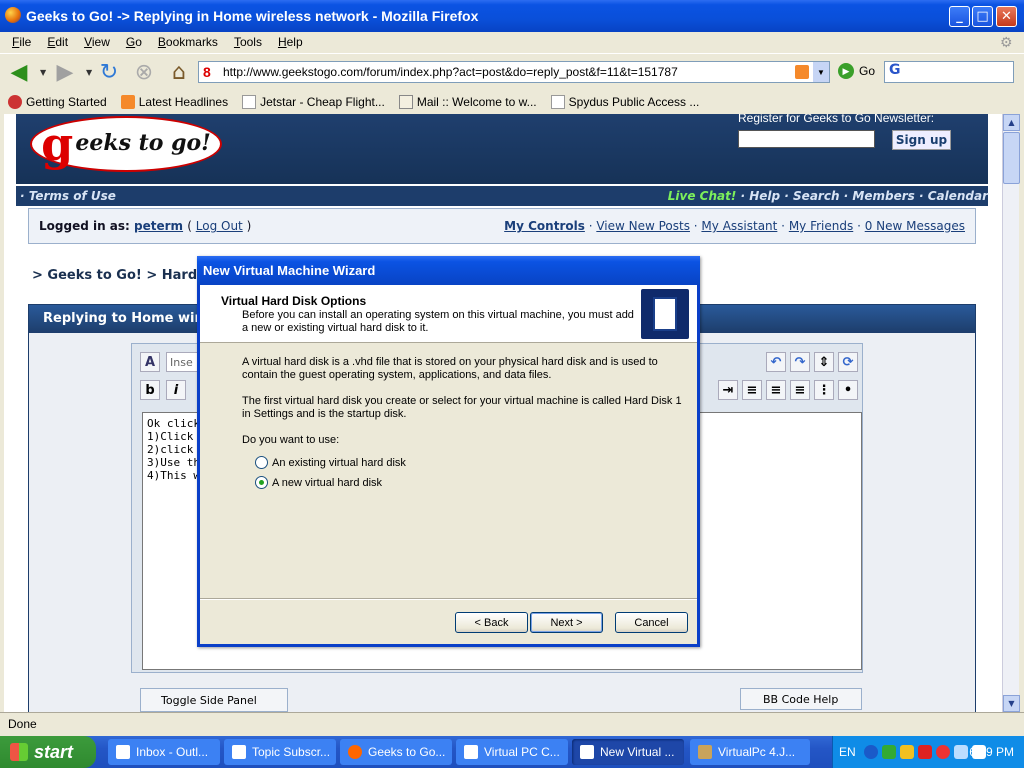 The width and height of the screenshot is (1024, 768). I want to click on network-icon, so click(960, 752).